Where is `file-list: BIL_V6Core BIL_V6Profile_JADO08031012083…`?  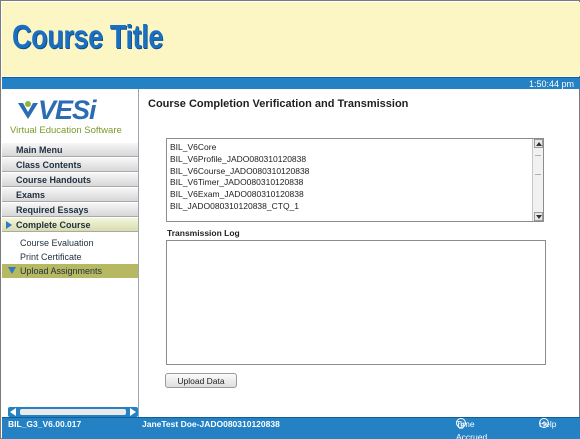
file-list: BIL_V6Core BIL_V6Profile_JADO08031012083… is located at coordinates (239, 177).